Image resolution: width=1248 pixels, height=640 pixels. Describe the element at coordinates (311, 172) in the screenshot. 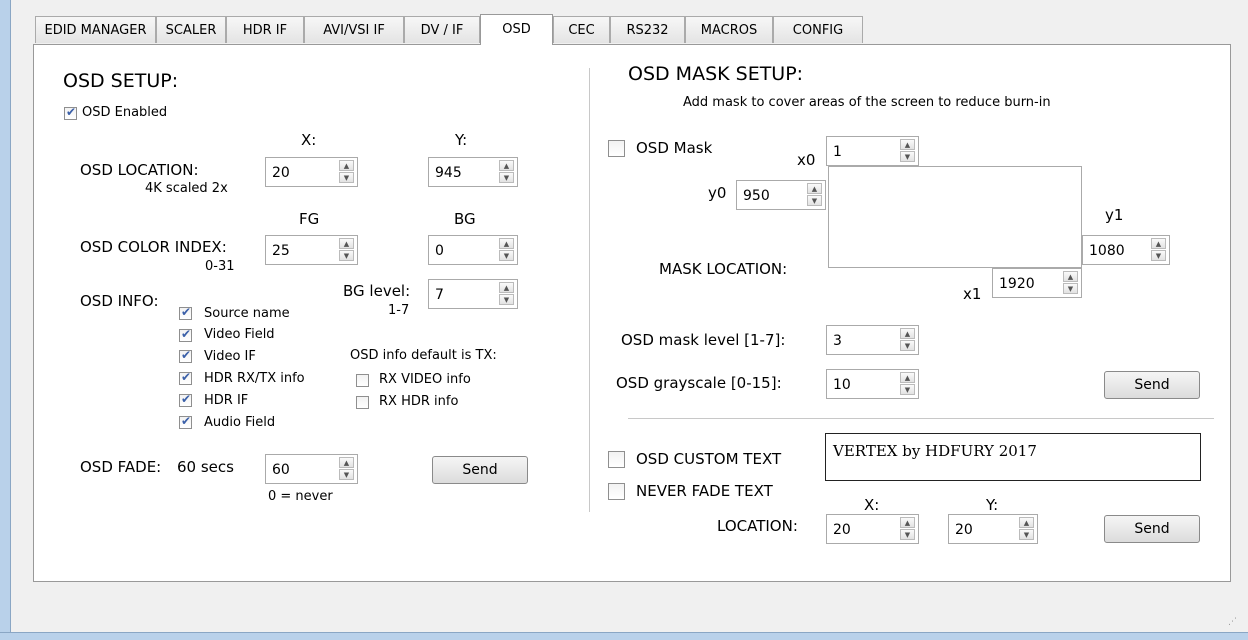

I see `location-x-spinbox: 20 ▲ ▼` at that location.